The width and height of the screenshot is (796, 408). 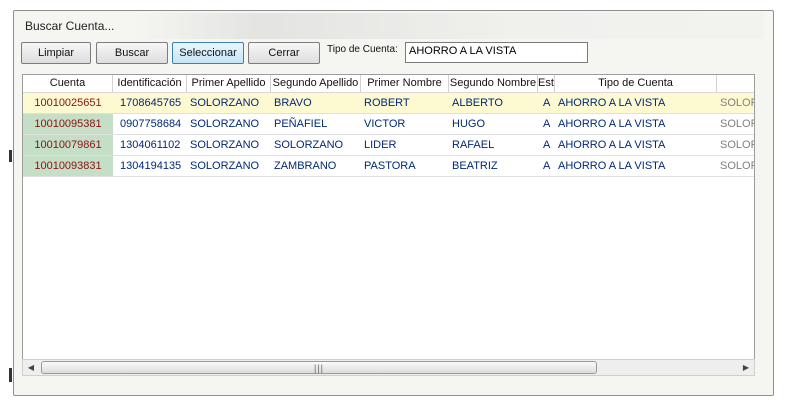 I want to click on cell-identificacion: 1708645765, so click(x=151, y=103).